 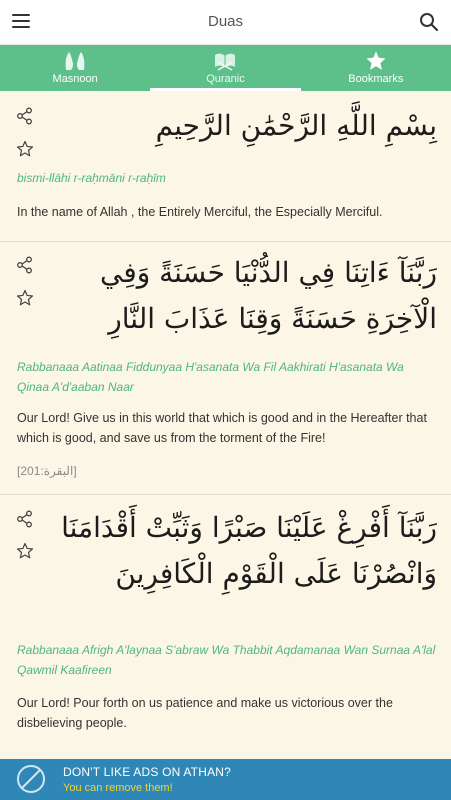 I want to click on tab-bar: Masnoon Quranic Bookmarks, so click(x=225, y=68).